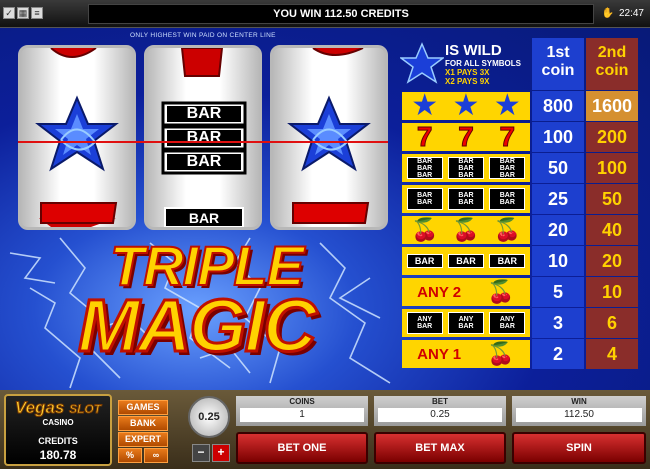  What do you see at coordinates (341, 14) in the screenshot?
I see `message-display: YOU WIN 112.50 CREDITS` at bounding box center [341, 14].